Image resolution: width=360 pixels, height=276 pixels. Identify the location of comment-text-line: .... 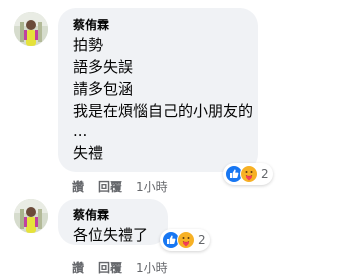
(80, 131).